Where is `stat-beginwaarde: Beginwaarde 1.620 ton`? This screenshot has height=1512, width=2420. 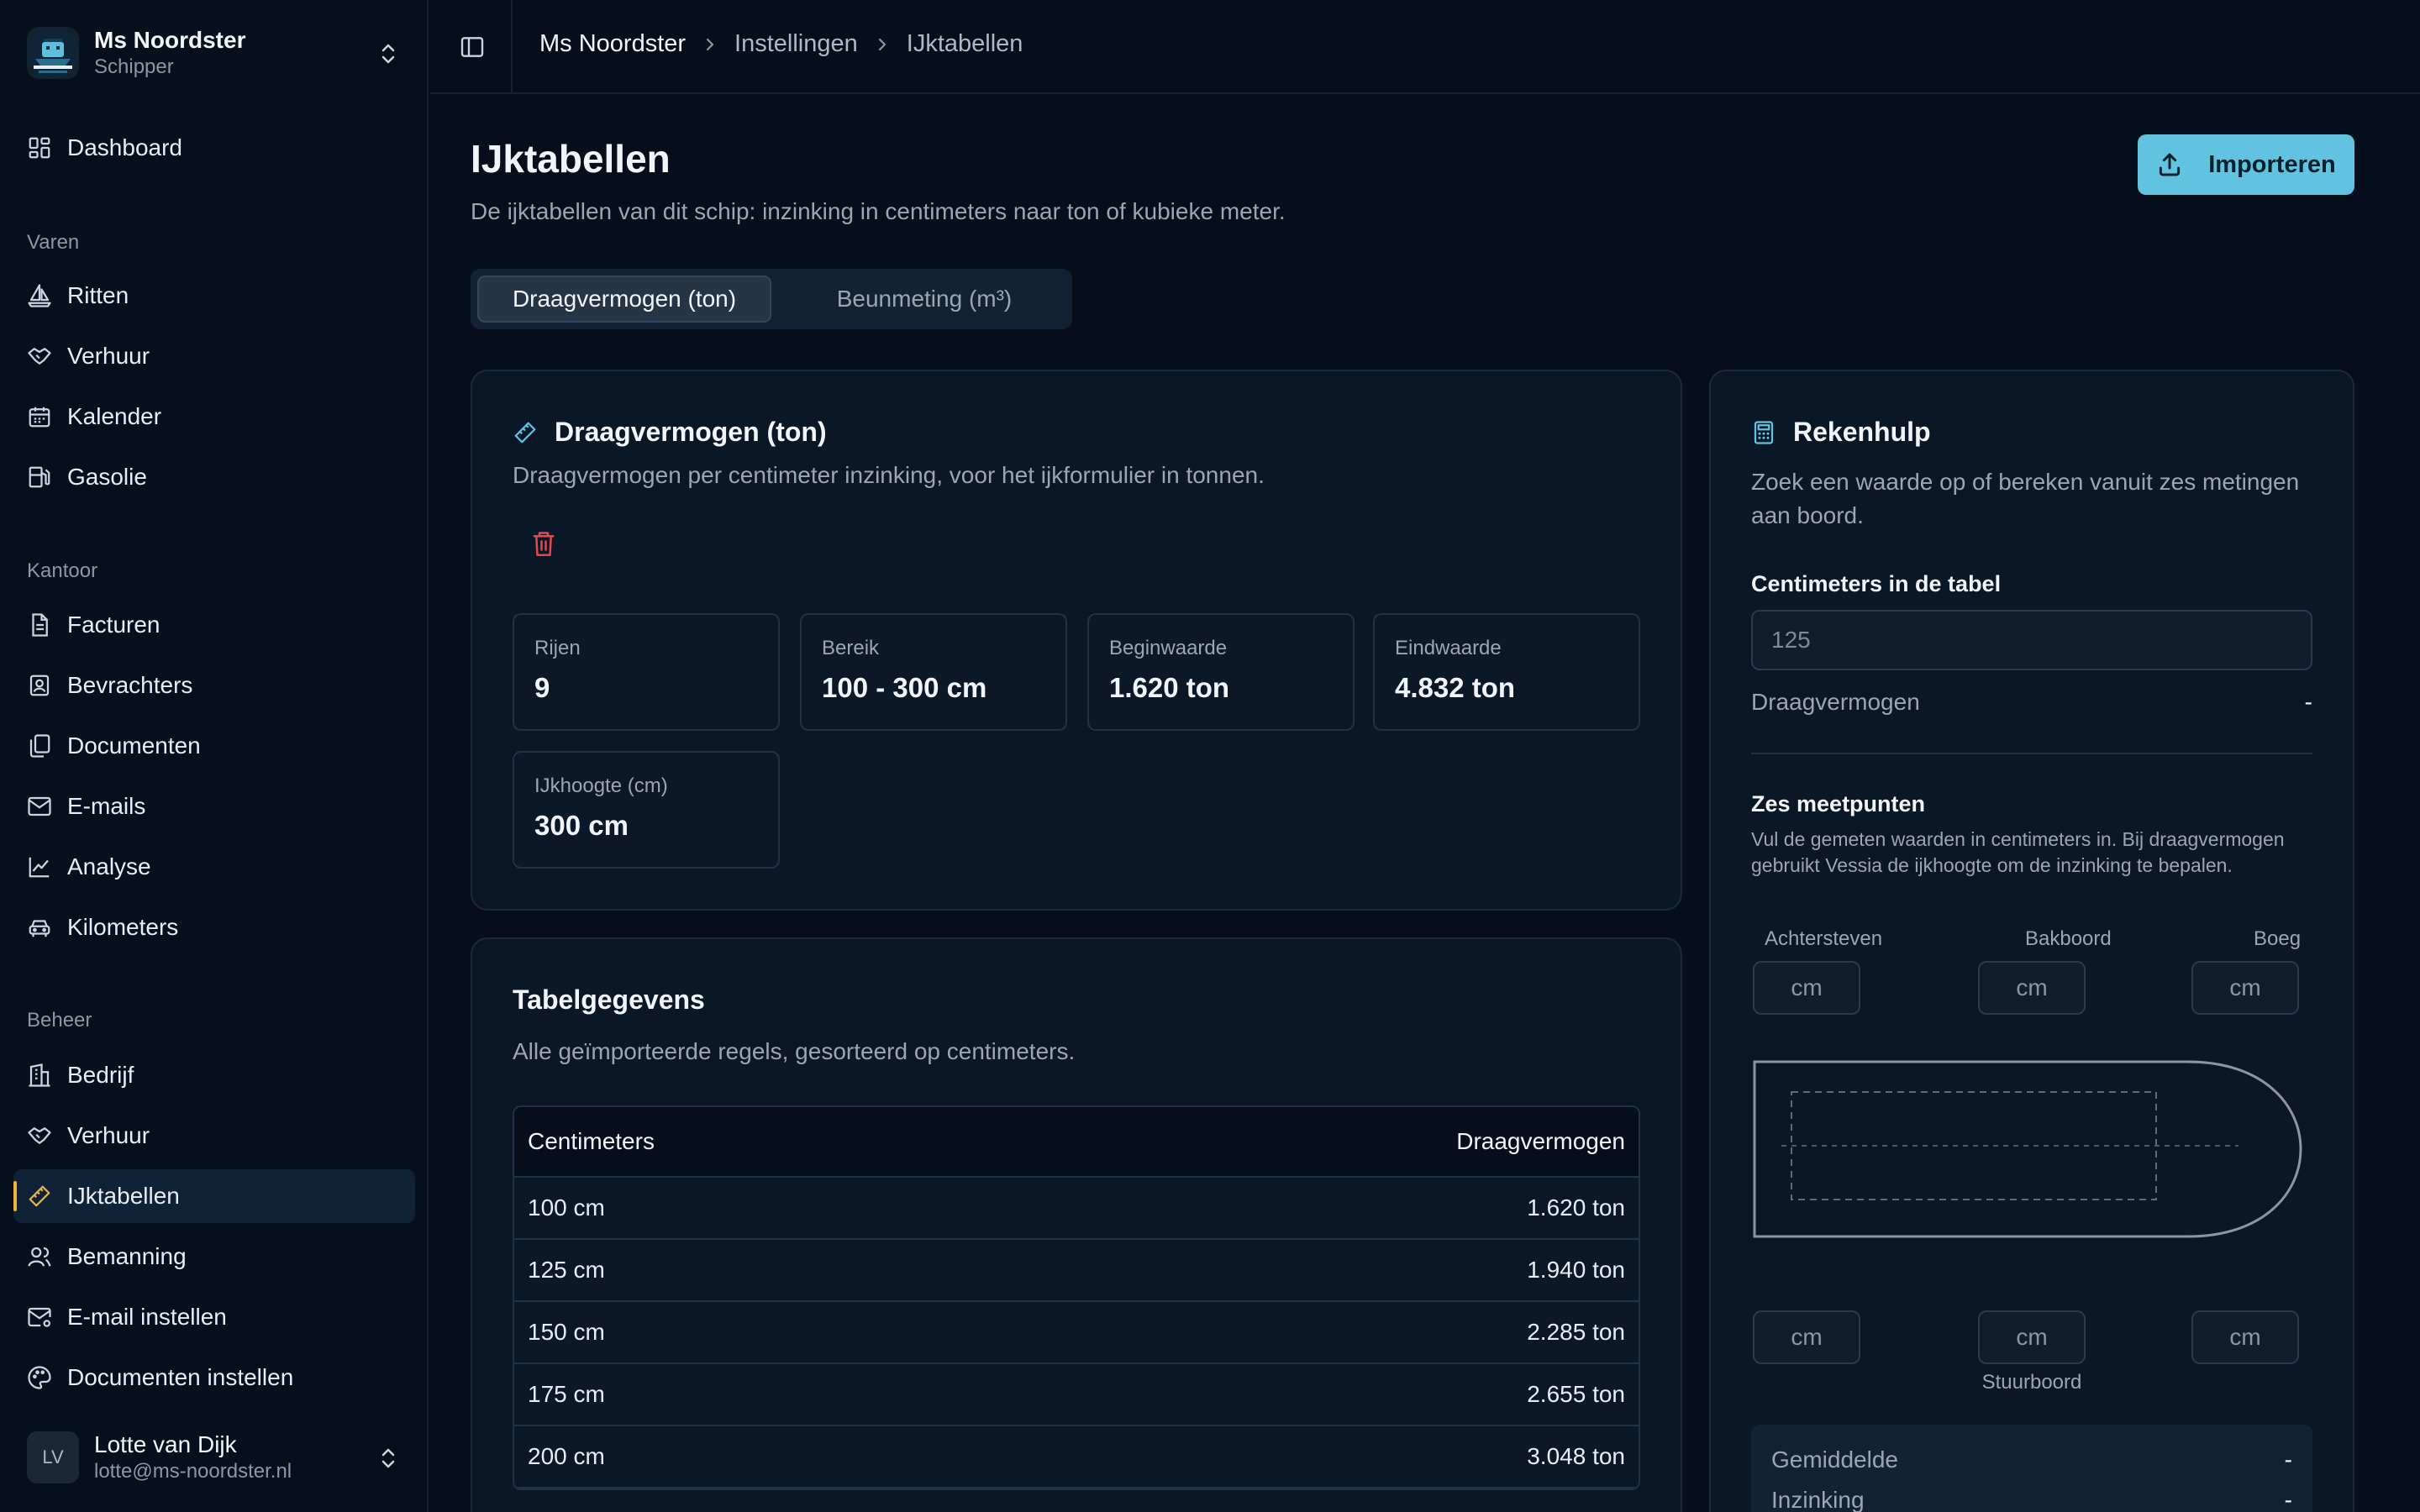 stat-beginwaarde: Beginwaarde 1.620 ton is located at coordinates (1221, 672).